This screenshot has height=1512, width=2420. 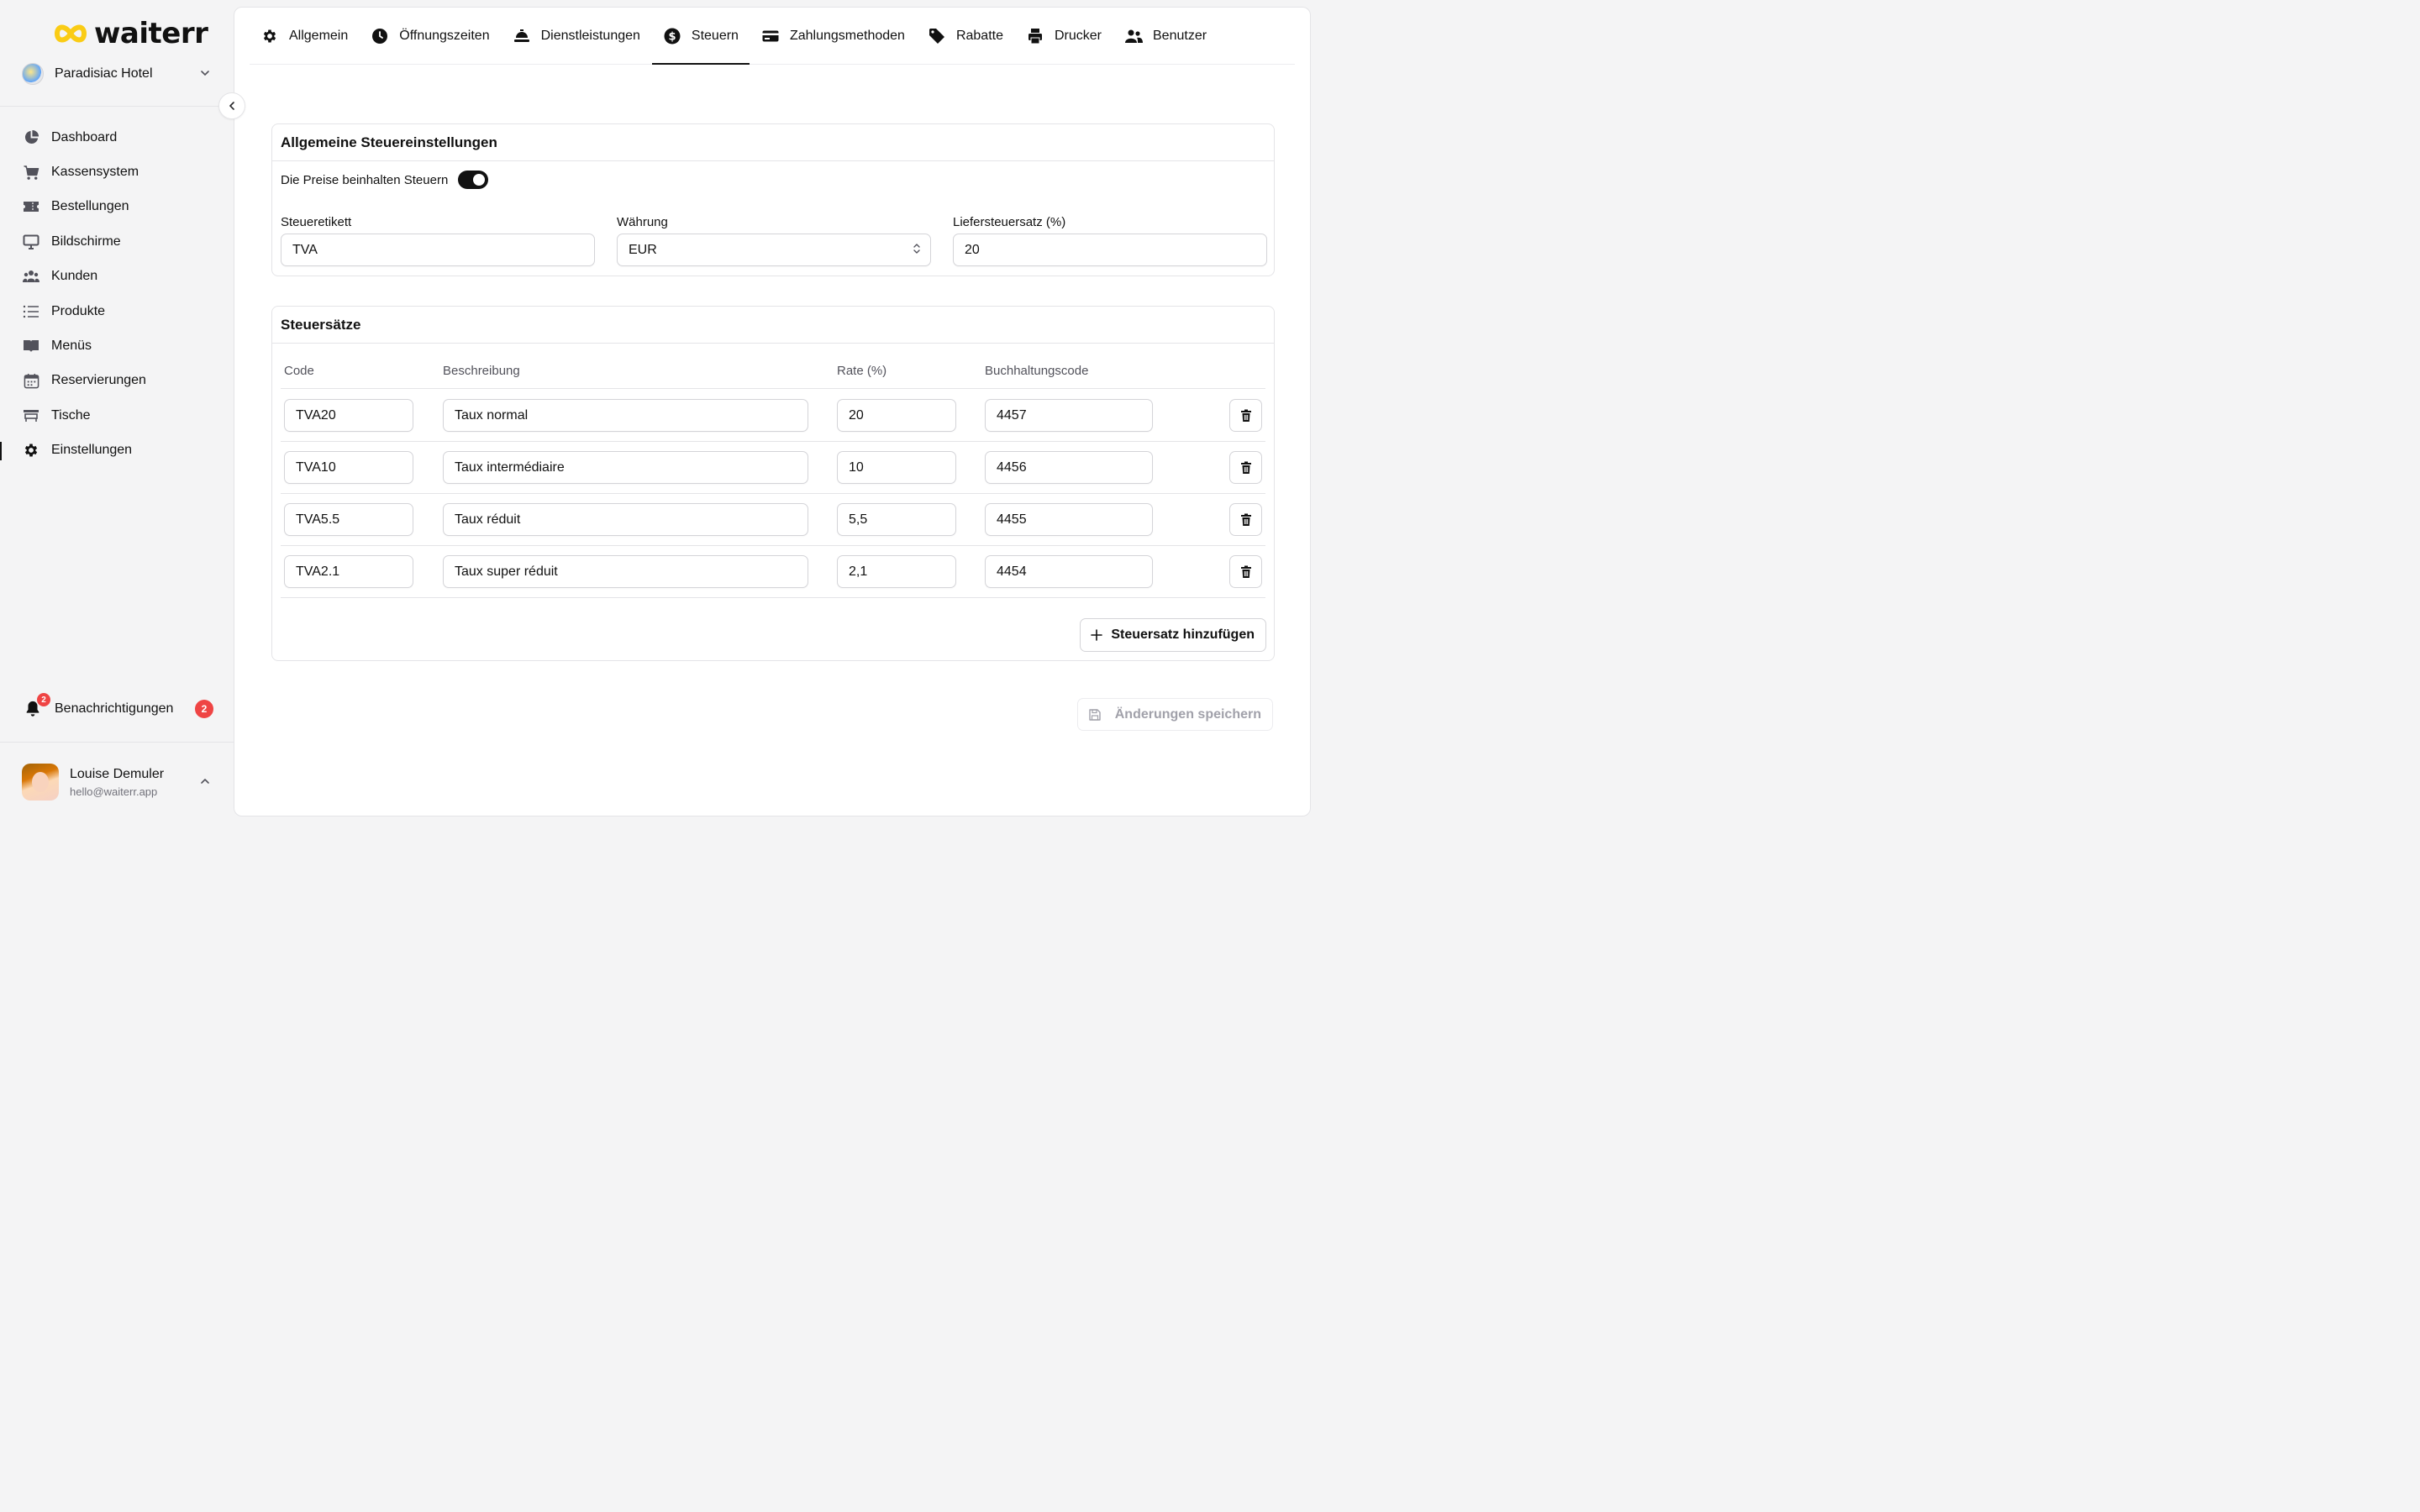 I want to click on user-menu: Louise Demuler hello@waiterr.app, so click(x=120, y=782).